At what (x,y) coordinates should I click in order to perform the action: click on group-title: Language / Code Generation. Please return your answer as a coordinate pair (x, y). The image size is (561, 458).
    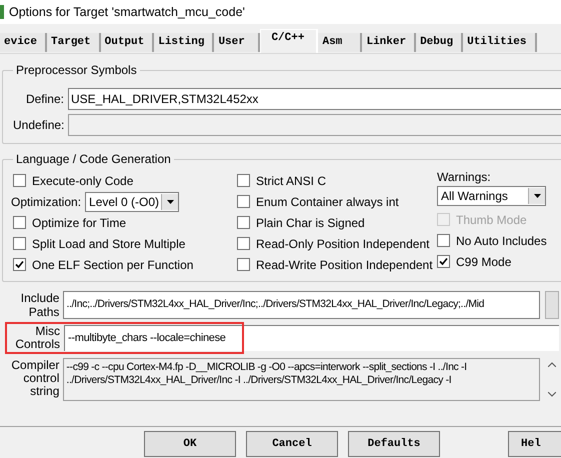
    Looking at the image, I should click on (93, 159).